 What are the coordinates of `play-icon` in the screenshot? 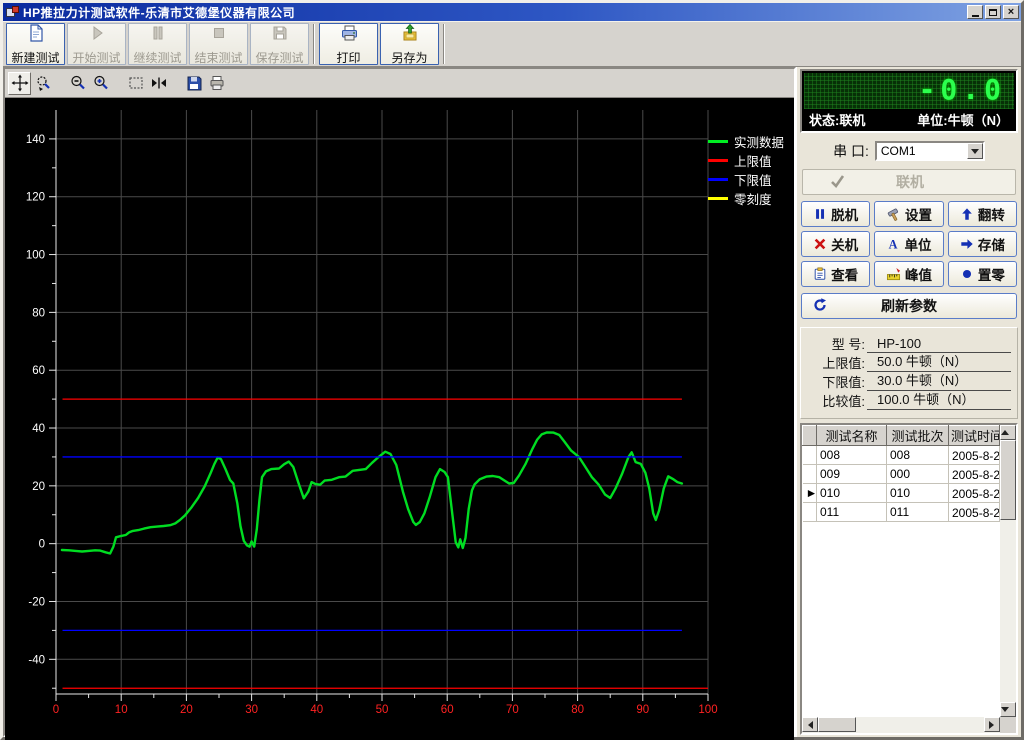 It's located at (97, 35).